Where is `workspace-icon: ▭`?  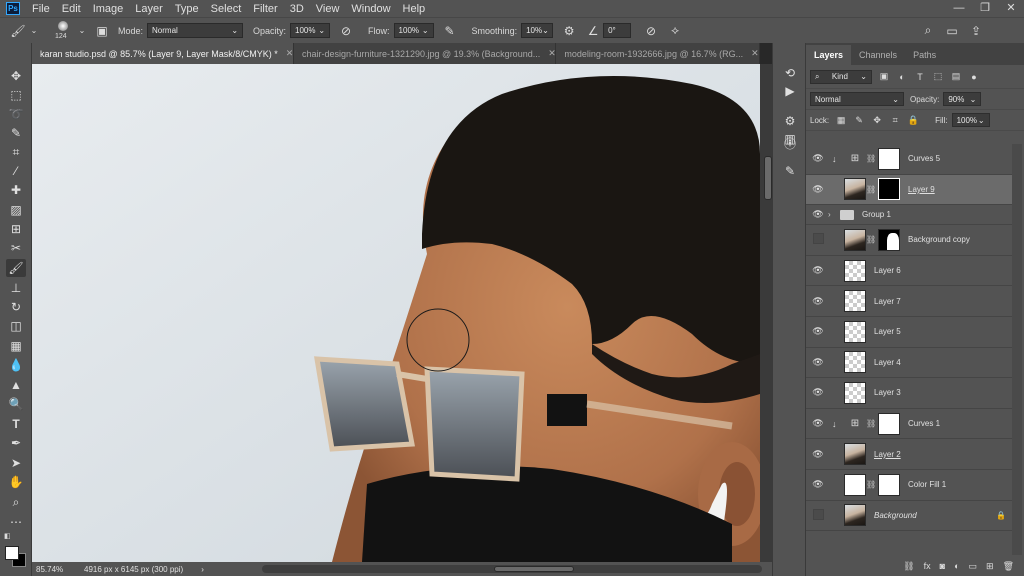 workspace-icon: ▭ is located at coordinates (952, 31).